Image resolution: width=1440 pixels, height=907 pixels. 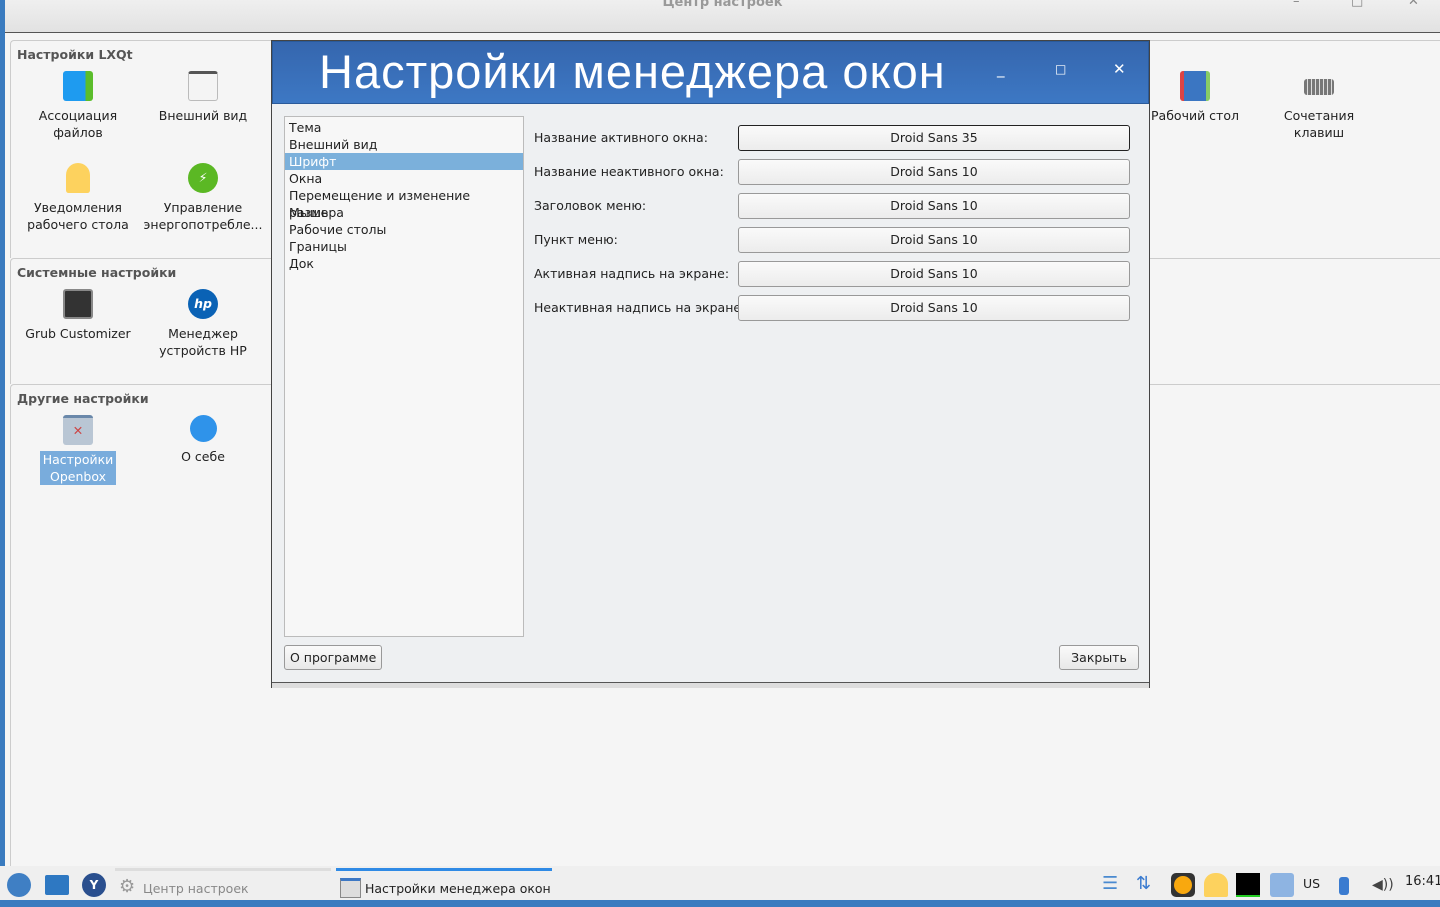 I want to click on item-about-me: О себе, so click(x=203, y=440).